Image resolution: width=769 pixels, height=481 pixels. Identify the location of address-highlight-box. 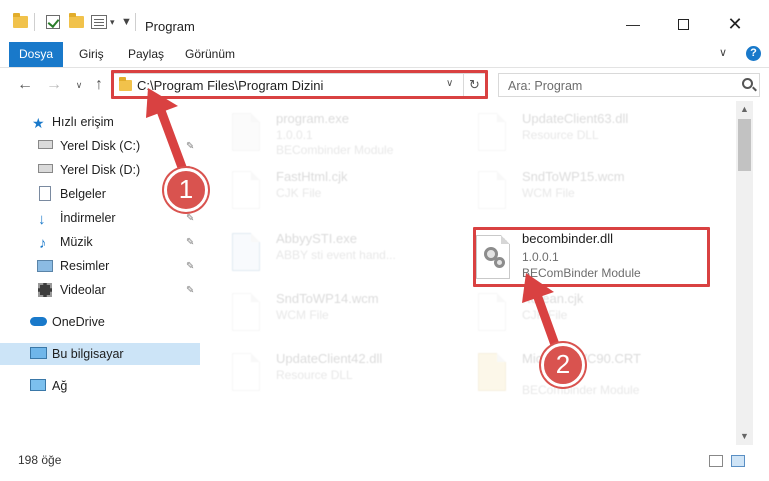
(299, 84).